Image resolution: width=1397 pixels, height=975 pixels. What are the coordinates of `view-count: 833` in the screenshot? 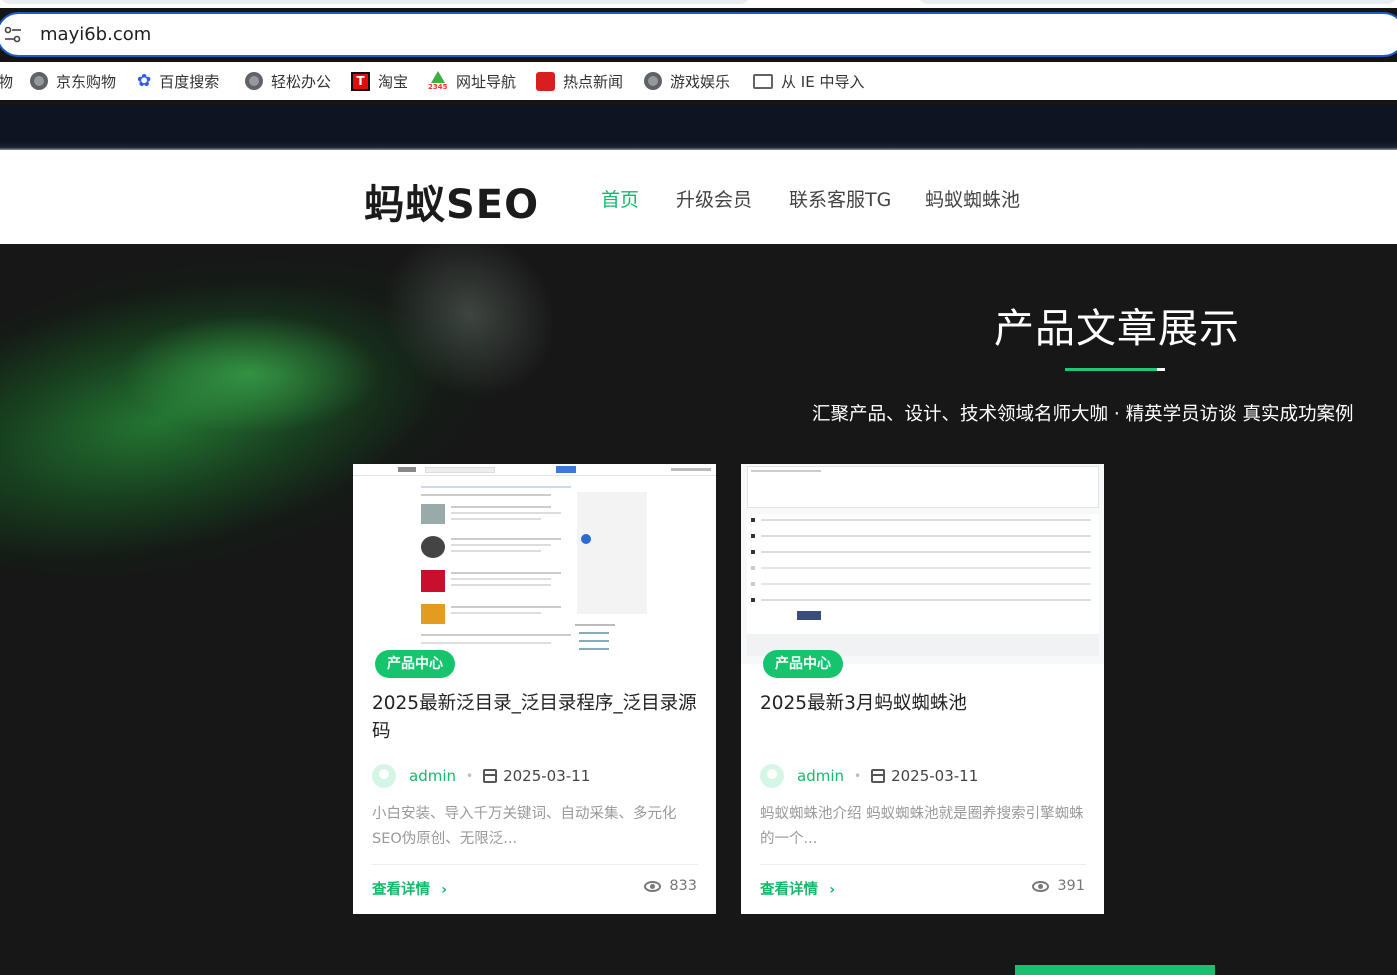 It's located at (670, 886).